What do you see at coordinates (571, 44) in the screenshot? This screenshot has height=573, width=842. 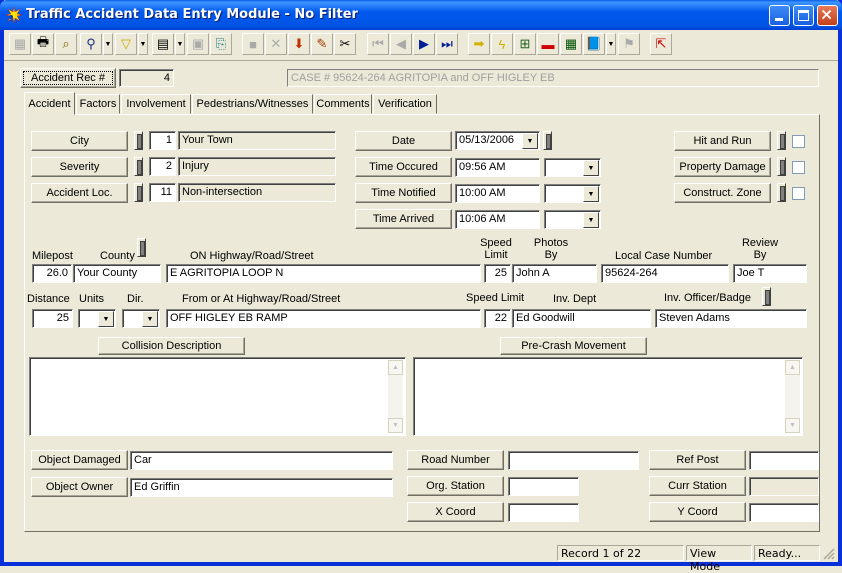 I see `calculator-button: ▦` at bounding box center [571, 44].